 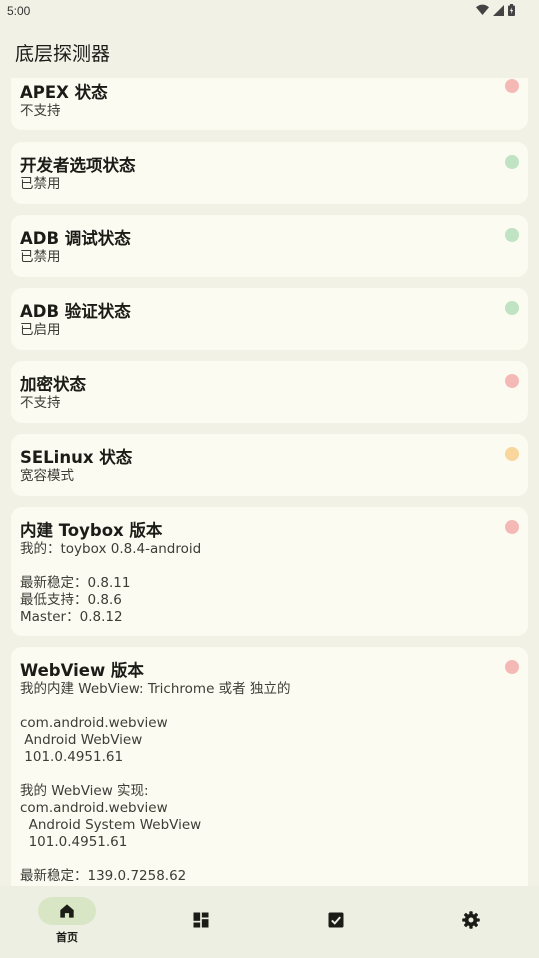 I want to click on card-encryption: 加密状态 不支持, so click(x=269, y=392).